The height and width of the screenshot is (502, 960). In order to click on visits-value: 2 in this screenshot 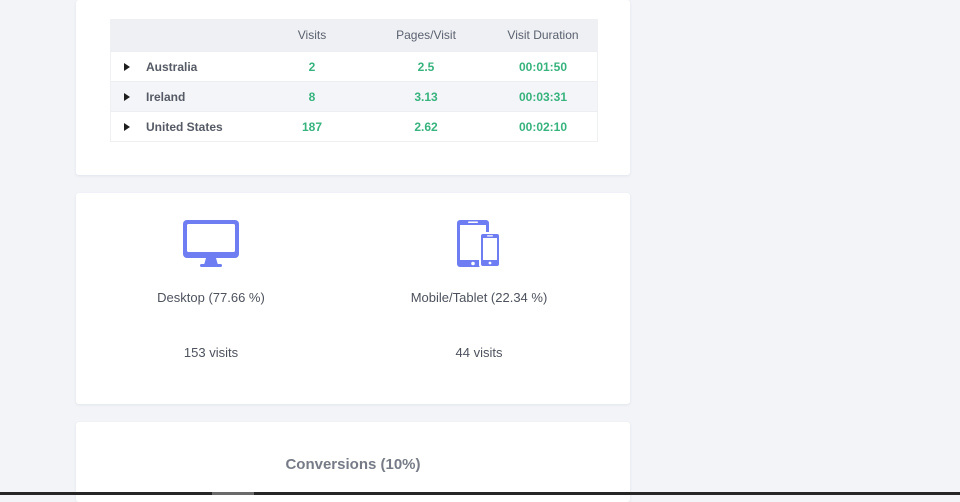, I will do `click(312, 66)`.